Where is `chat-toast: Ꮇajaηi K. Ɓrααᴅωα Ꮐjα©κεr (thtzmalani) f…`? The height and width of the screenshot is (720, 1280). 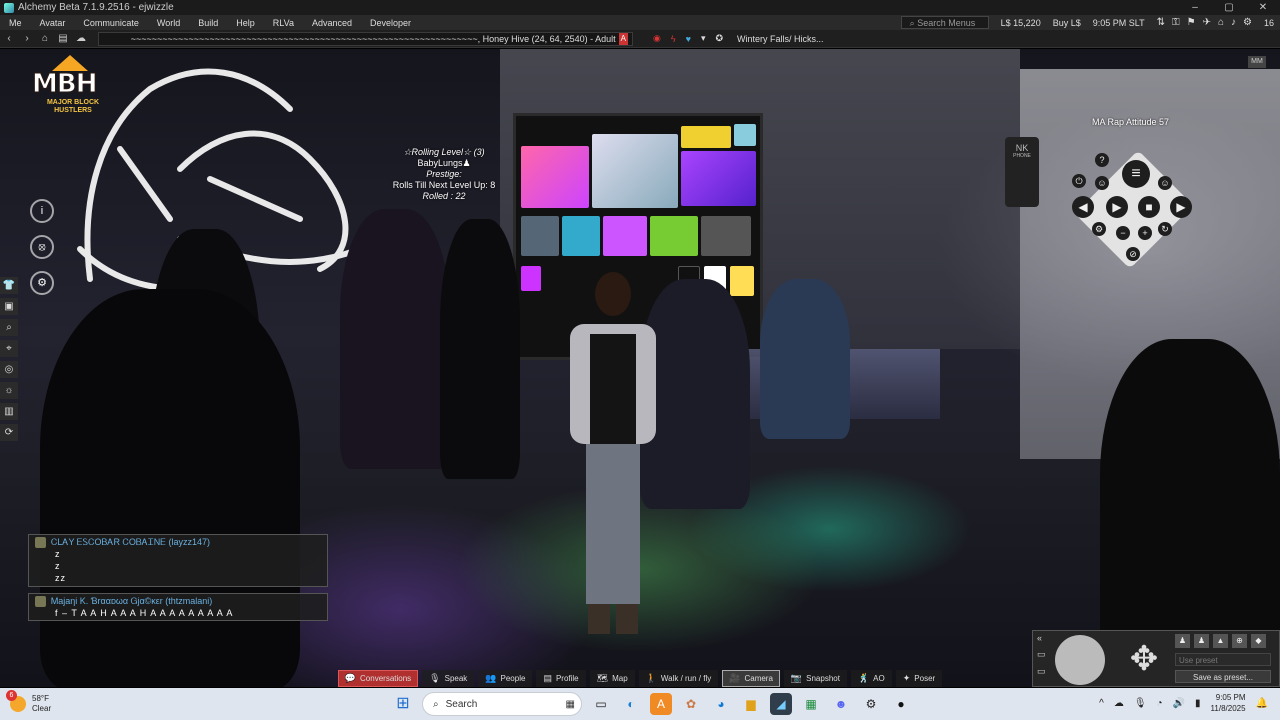 chat-toast: Ꮇajaηi K. Ɓrααᴅωα Ꮐjα©κεr (thtzmalani) f… is located at coordinates (178, 607).